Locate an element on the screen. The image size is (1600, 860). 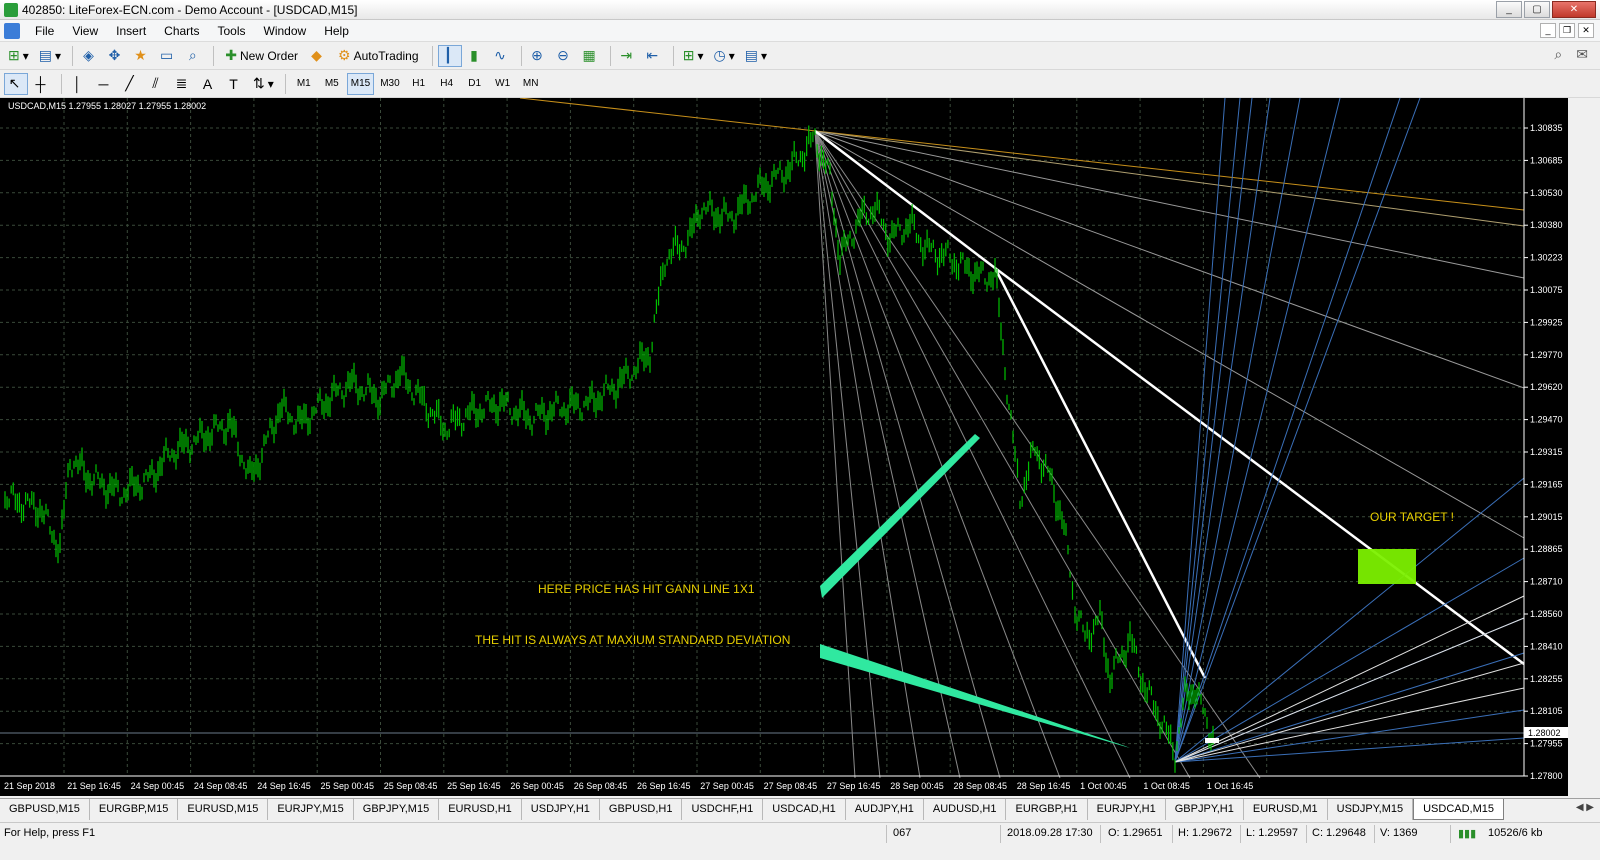
strategy-tester-icon: ⌕ is located at coordinates (192, 55).